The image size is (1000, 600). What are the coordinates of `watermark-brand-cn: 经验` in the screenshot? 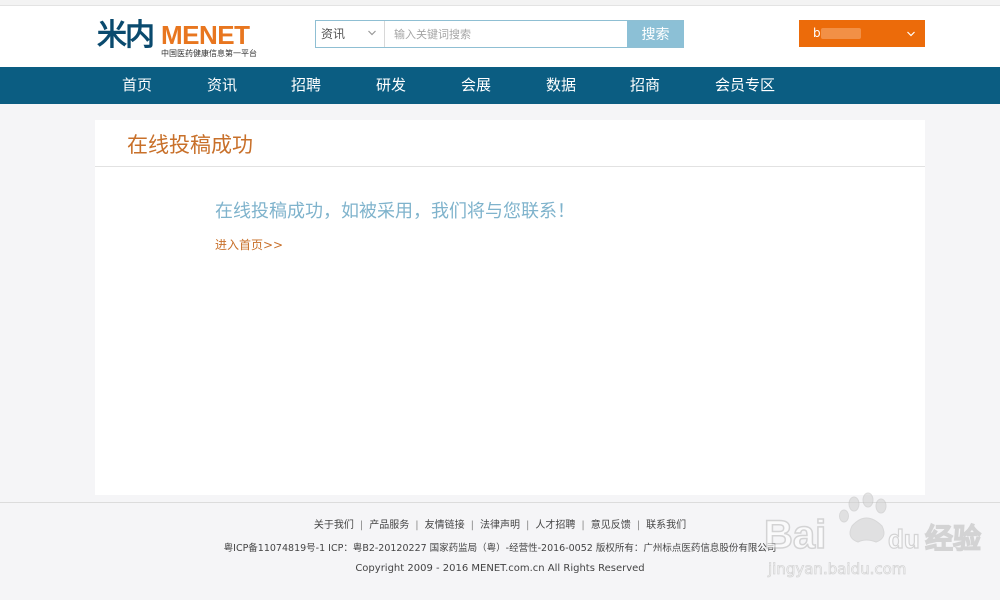 It's located at (953, 538).